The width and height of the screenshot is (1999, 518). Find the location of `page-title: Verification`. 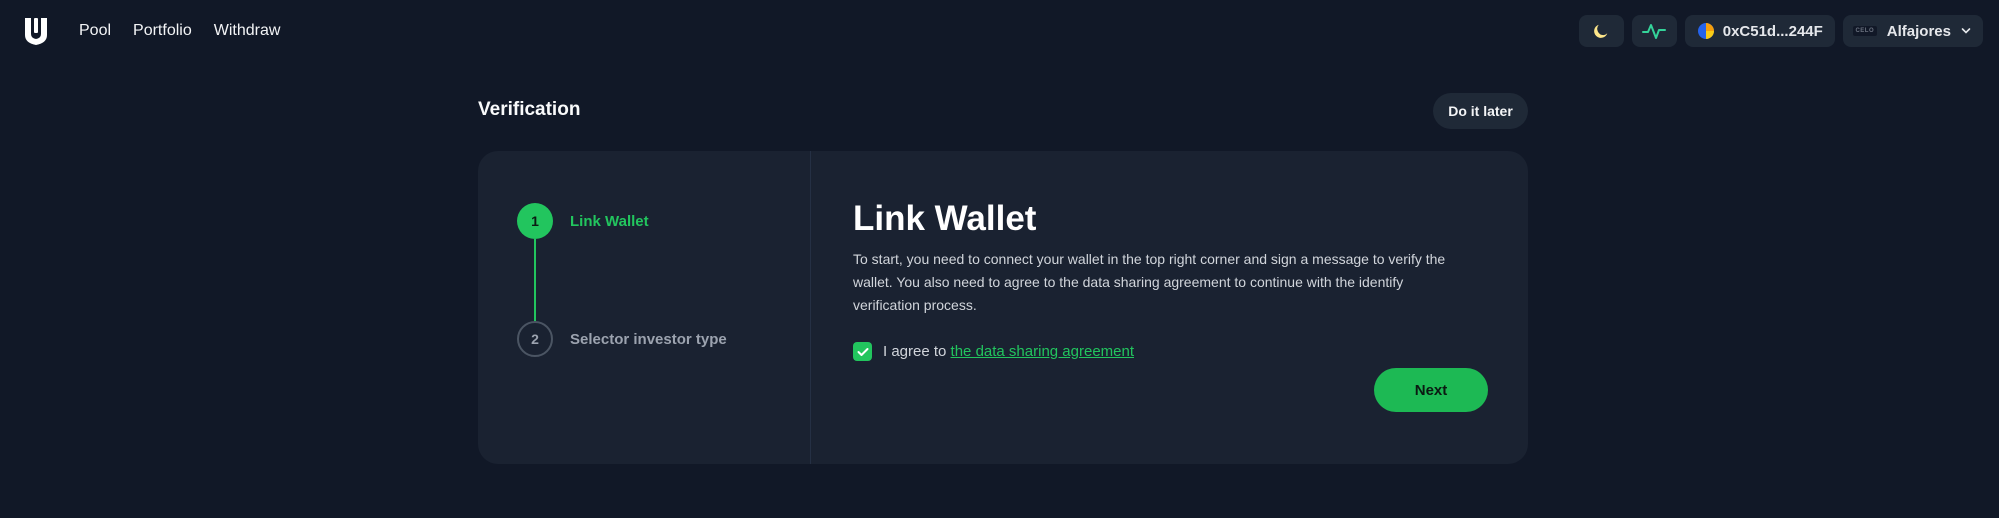

page-title: Verification is located at coordinates (529, 109).